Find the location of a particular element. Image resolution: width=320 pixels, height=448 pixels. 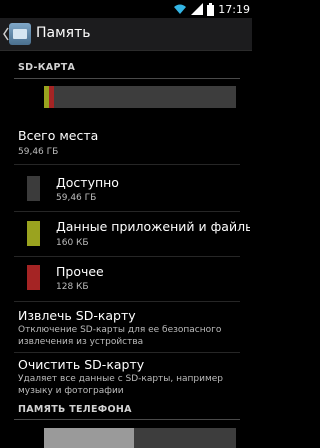

action-bar: Память is located at coordinates (126, 34).